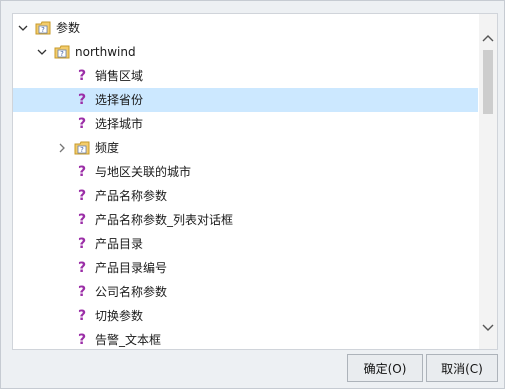  Describe the element at coordinates (488, 328) in the screenshot. I see `scroll-down-arrow-icon` at that location.